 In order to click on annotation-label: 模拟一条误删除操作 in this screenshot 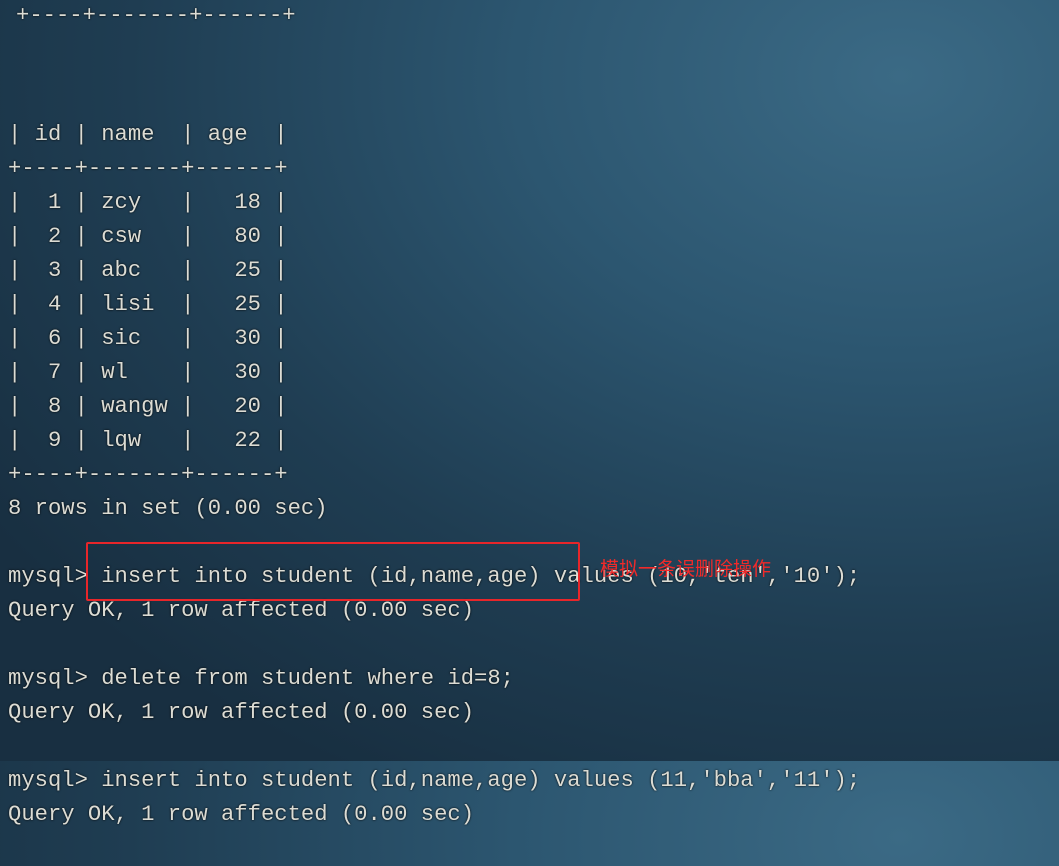, I will do `click(686, 569)`.